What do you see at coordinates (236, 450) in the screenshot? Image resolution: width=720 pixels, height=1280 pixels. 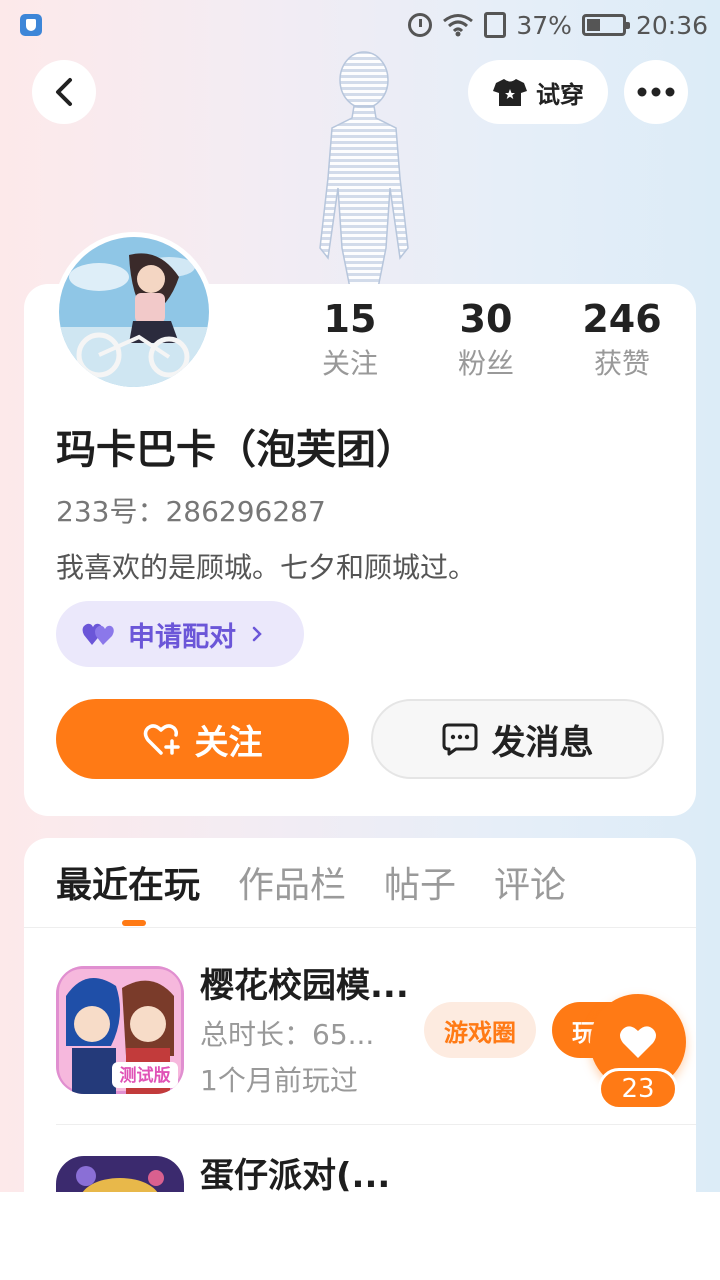 I see `user-nickname: 玛卡巴卡（泡芙团）` at bounding box center [236, 450].